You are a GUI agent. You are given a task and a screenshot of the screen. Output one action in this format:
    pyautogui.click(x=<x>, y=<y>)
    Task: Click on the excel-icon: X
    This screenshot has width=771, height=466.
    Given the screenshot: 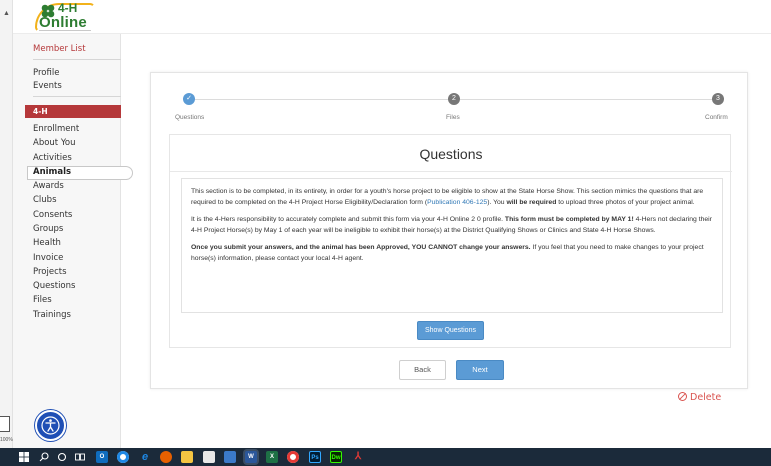 What is the action you would take?
    pyautogui.click(x=272, y=457)
    